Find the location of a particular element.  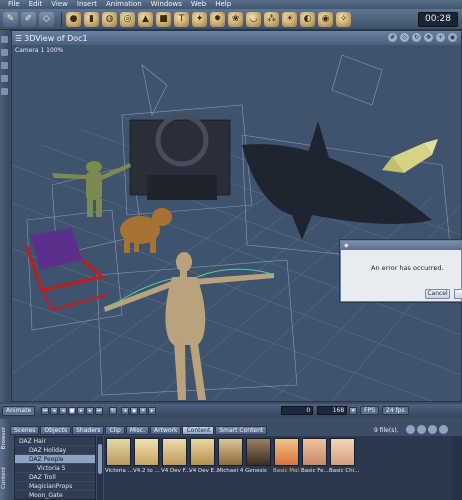

torus-primitive-icon: ◎ is located at coordinates (127, 19).